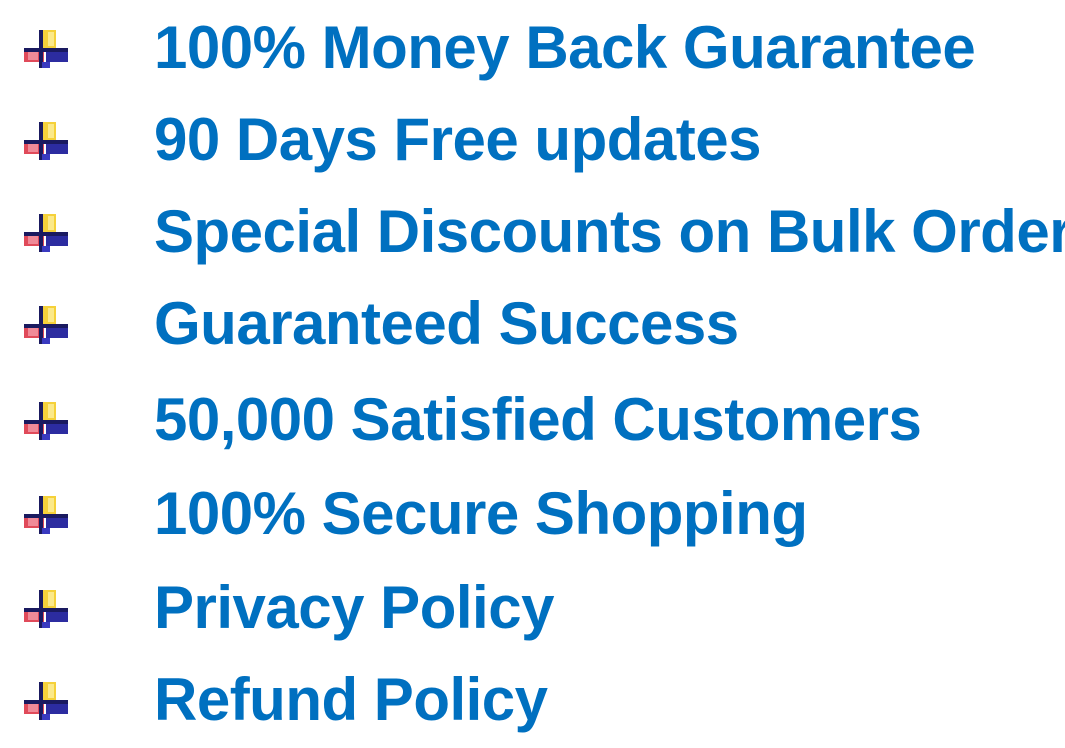  Describe the element at coordinates (446, 323) in the screenshot. I see `list-item-label: Guaranteed Success` at that location.